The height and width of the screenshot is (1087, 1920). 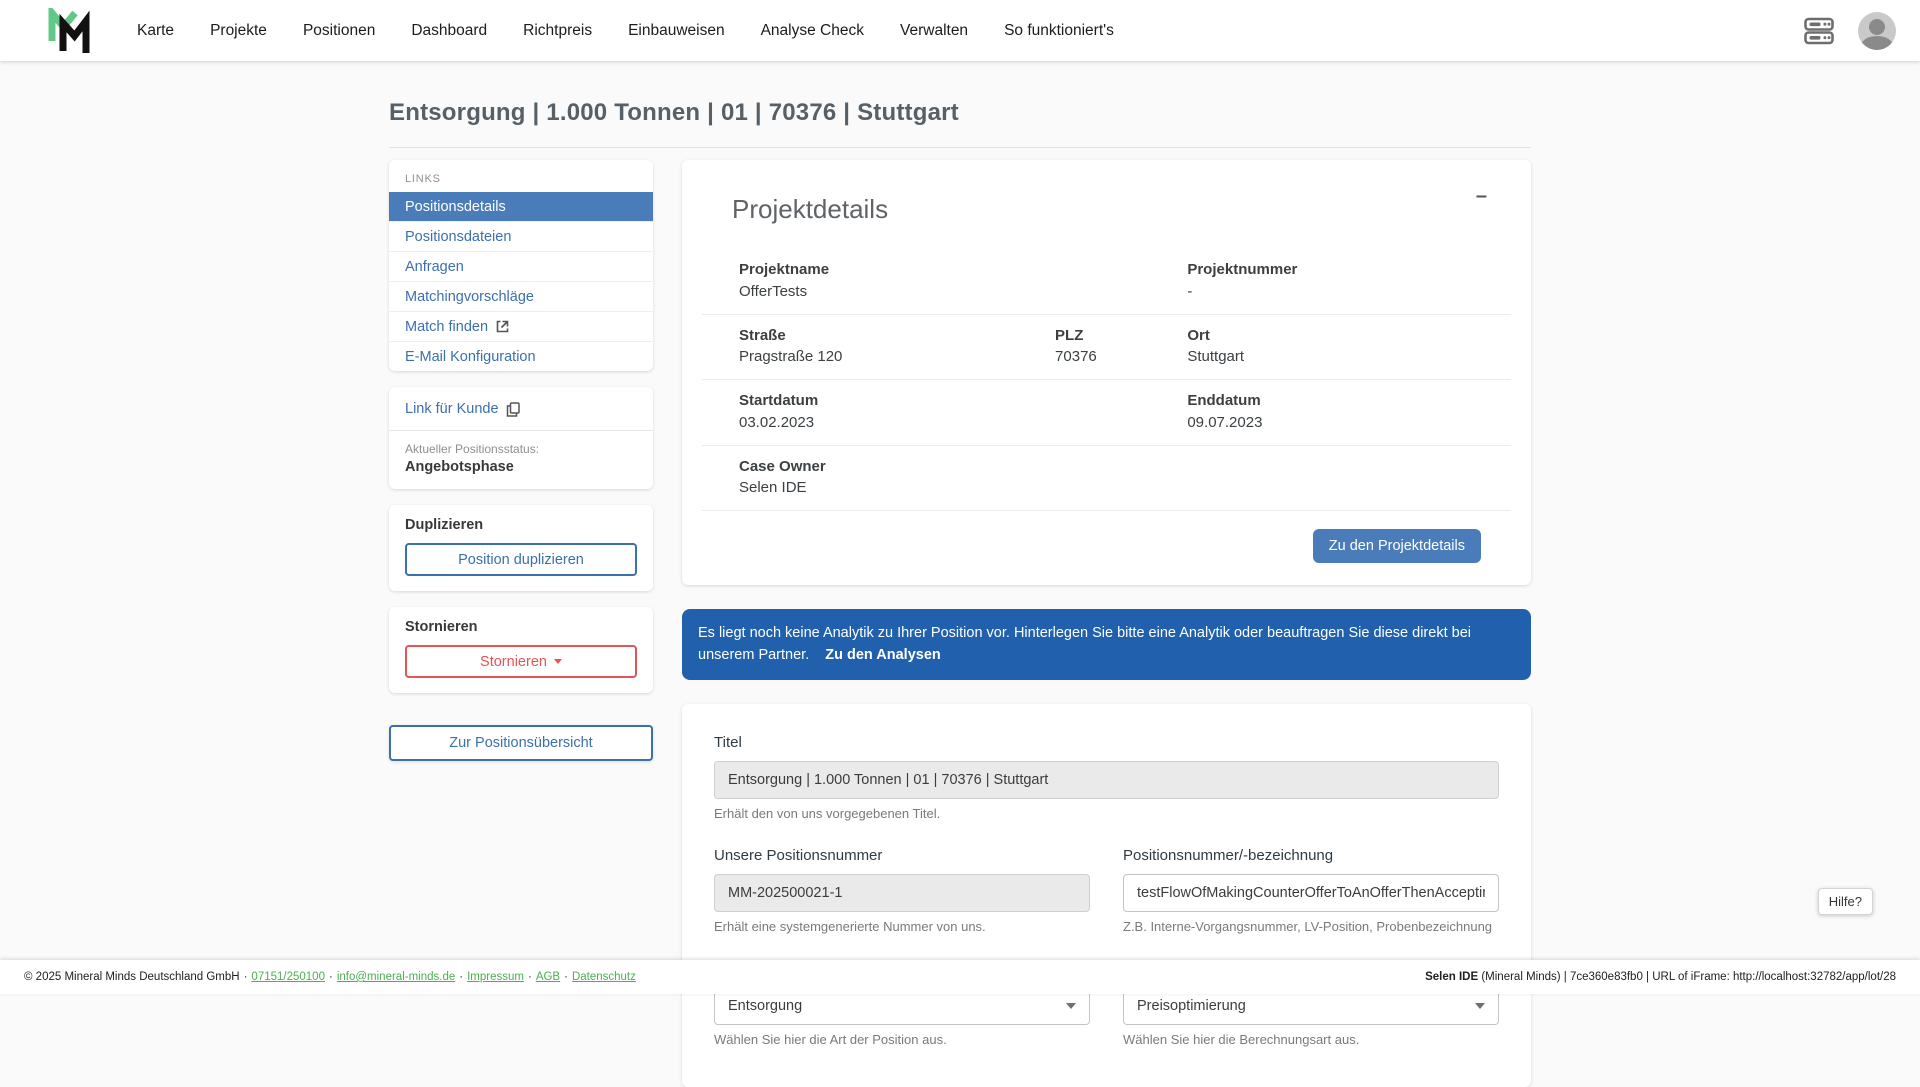 I want to click on go-to-analyses-link: Zu den Analysen, so click(x=882, y=655).